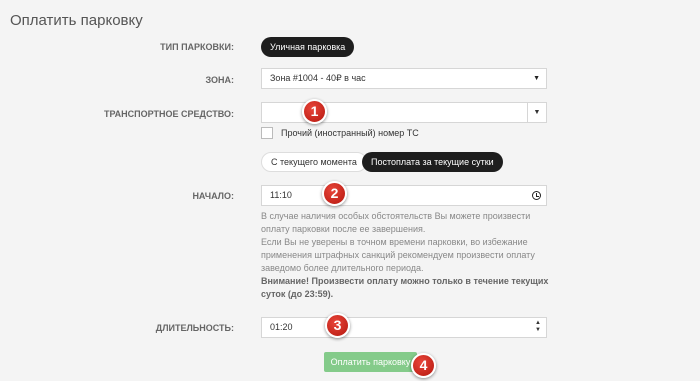 This screenshot has height=381, width=700. Describe the element at coordinates (423, 365) in the screenshot. I see `step-marker-4: 4` at that location.